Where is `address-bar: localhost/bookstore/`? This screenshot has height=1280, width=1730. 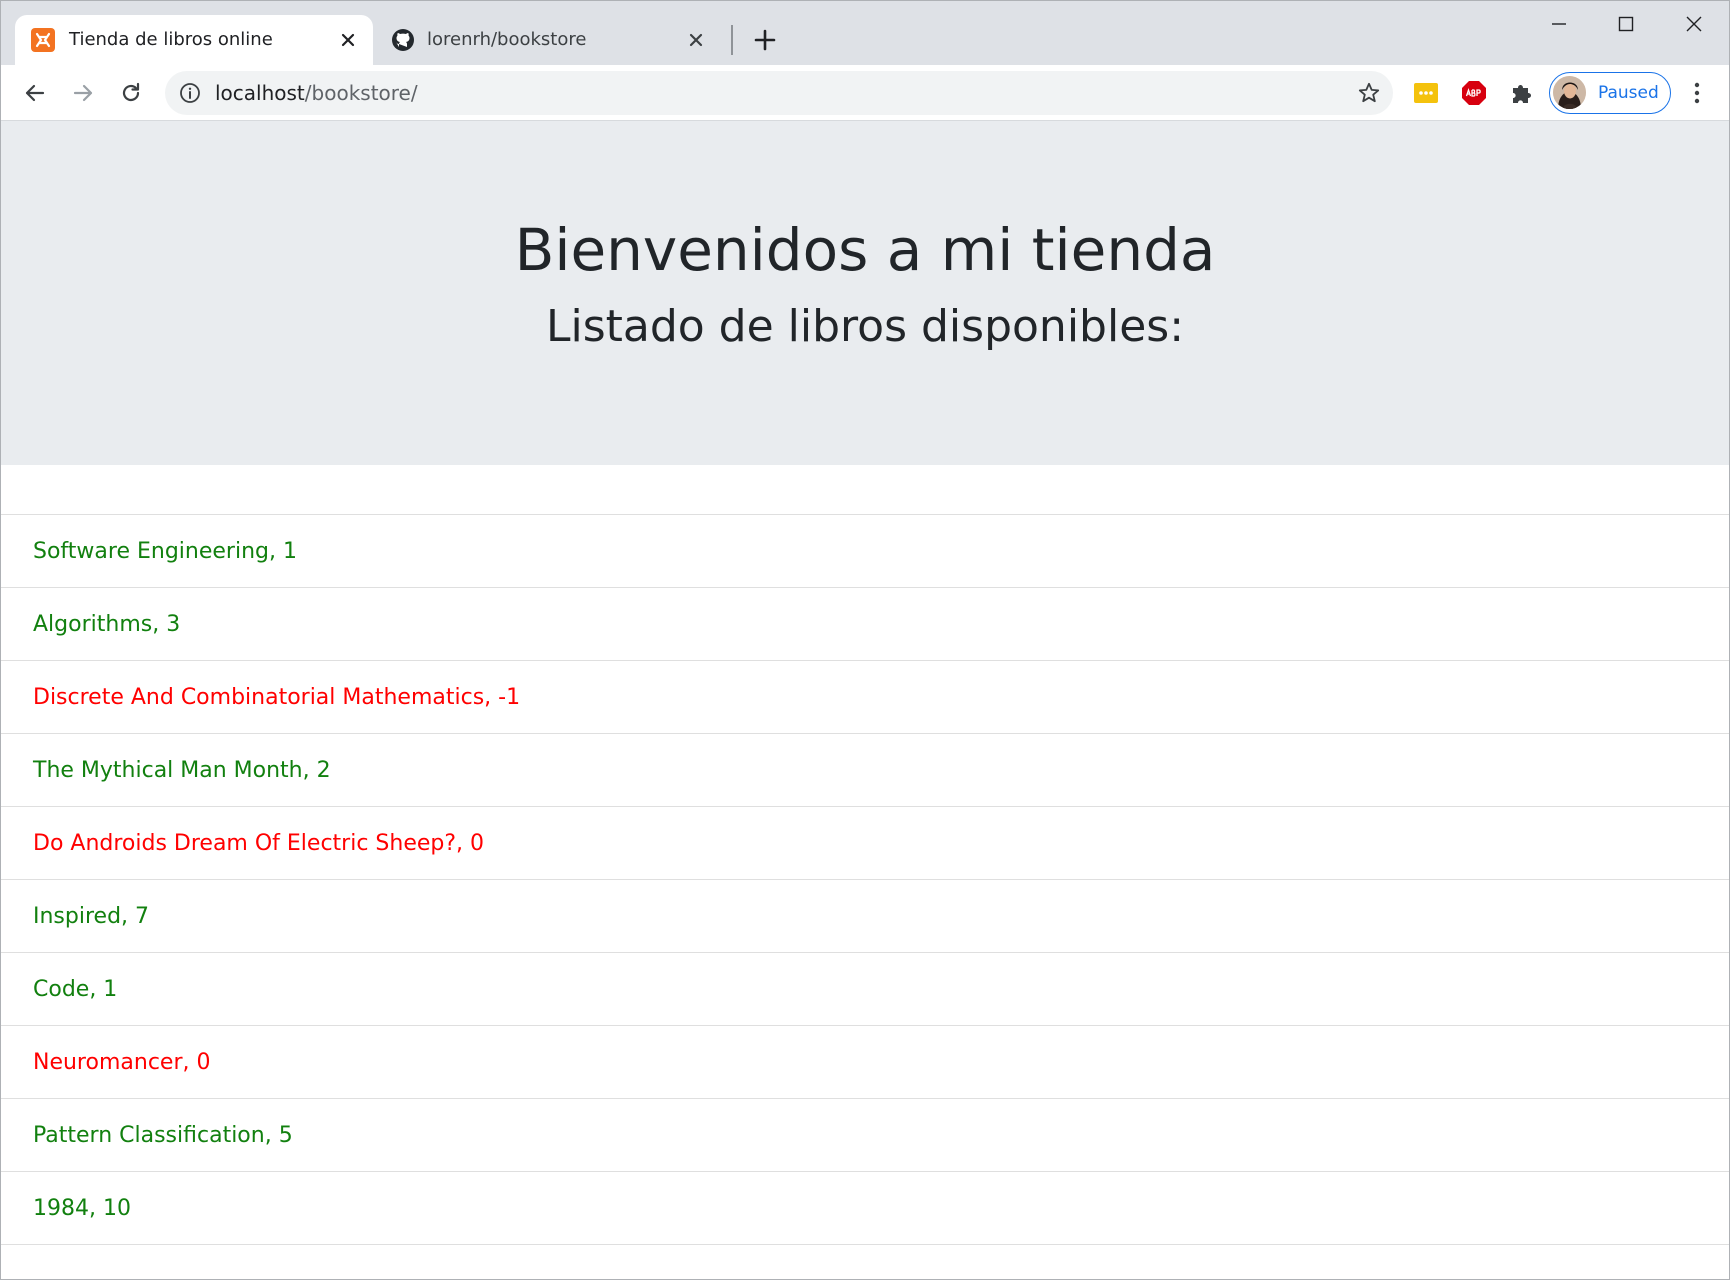 address-bar: localhost/bookstore/ is located at coordinates (779, 93).